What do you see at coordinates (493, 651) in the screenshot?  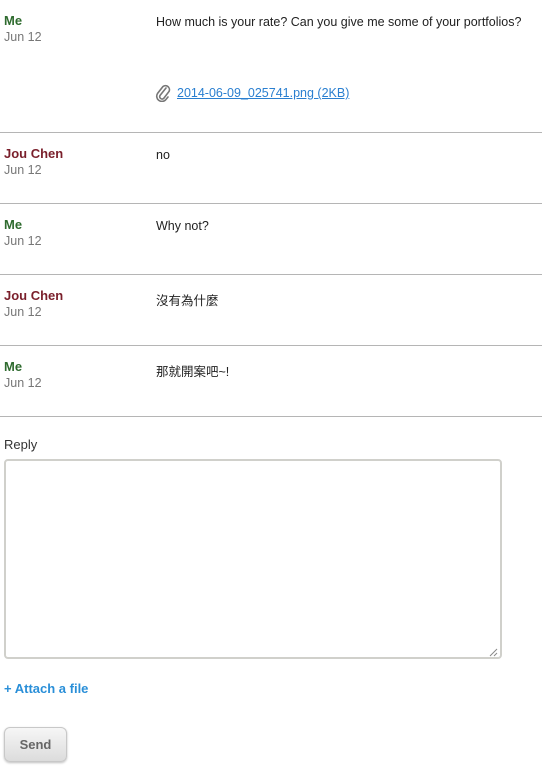 I see `resize-grip-icon` at bounding box center [493, 651].